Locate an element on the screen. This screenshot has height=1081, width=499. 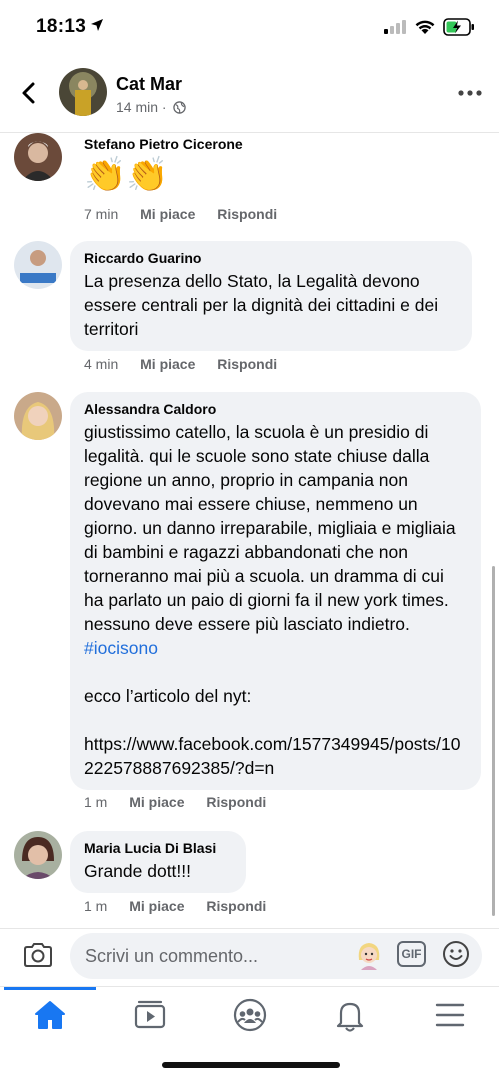
gif-icon: GIF is located at coordinates (411, 954).